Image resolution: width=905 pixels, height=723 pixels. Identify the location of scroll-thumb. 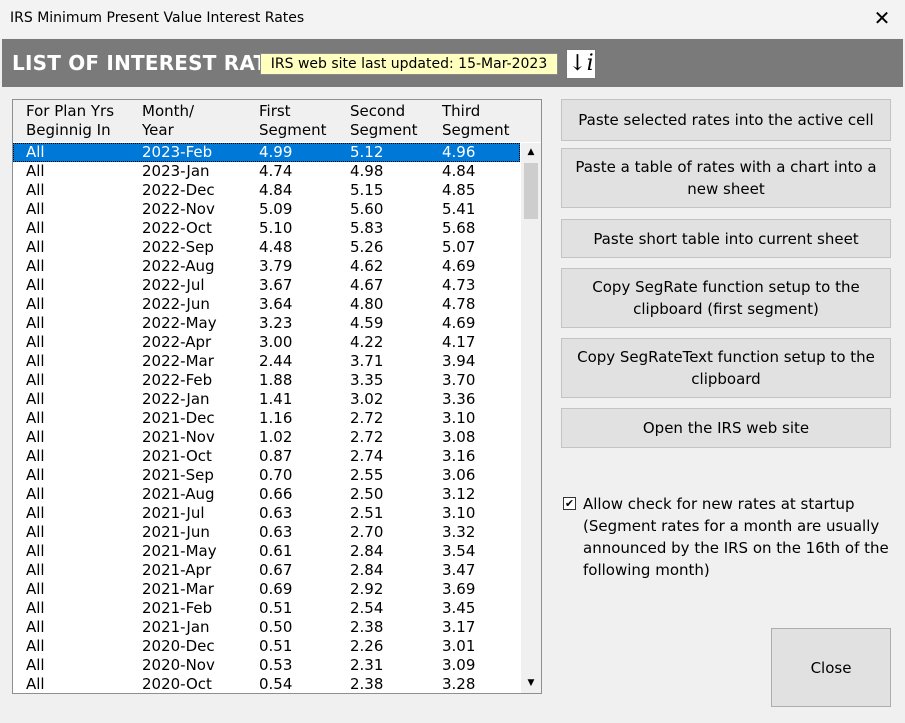
(531, 191).